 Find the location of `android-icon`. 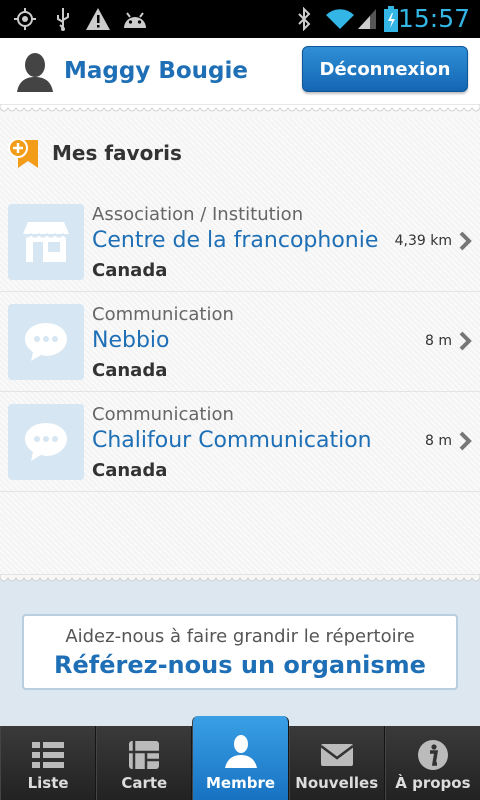

android-icon is located at coordinates (135, 19).